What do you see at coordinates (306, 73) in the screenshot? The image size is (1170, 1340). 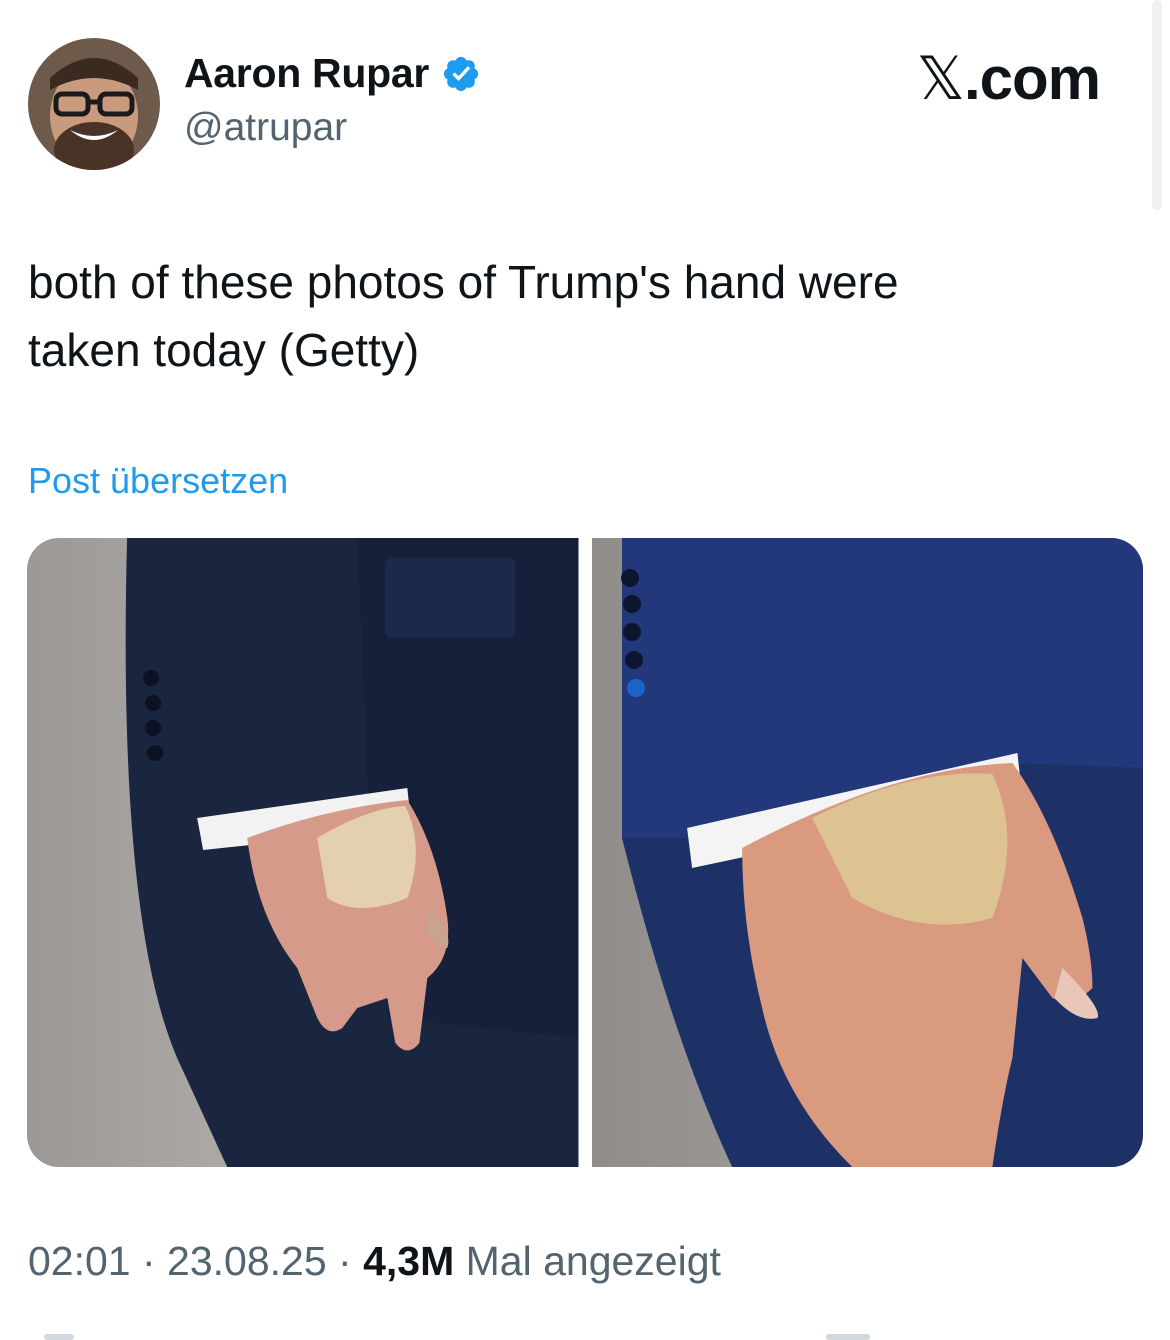 I see `author-name: Aaron Rupar` at bounding box center [306, 73].